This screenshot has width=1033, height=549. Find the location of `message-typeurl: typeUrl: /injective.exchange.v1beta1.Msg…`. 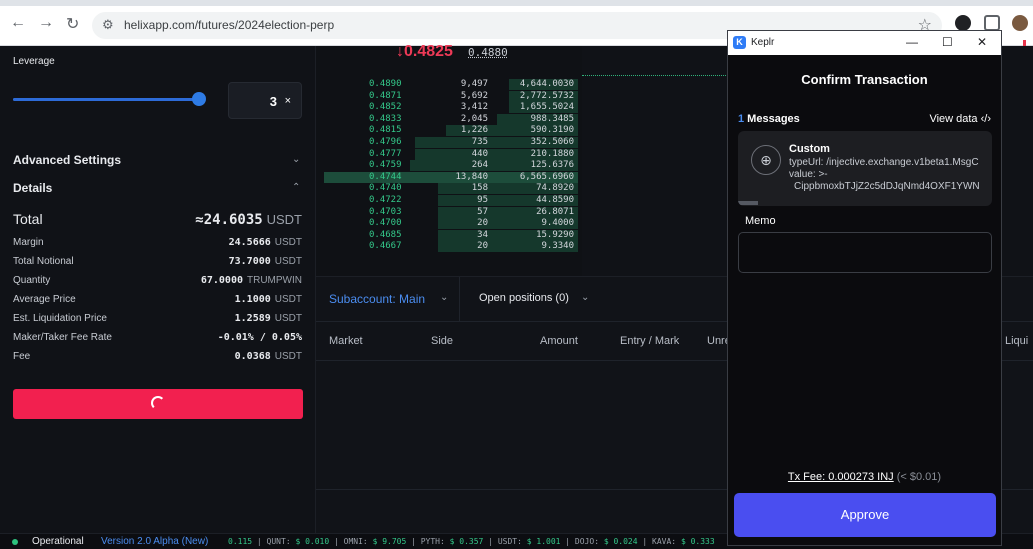

message-typeurl: typeUrl: /injective.exchange.v1beta1.Msg… is located at coordinates (884, 162).